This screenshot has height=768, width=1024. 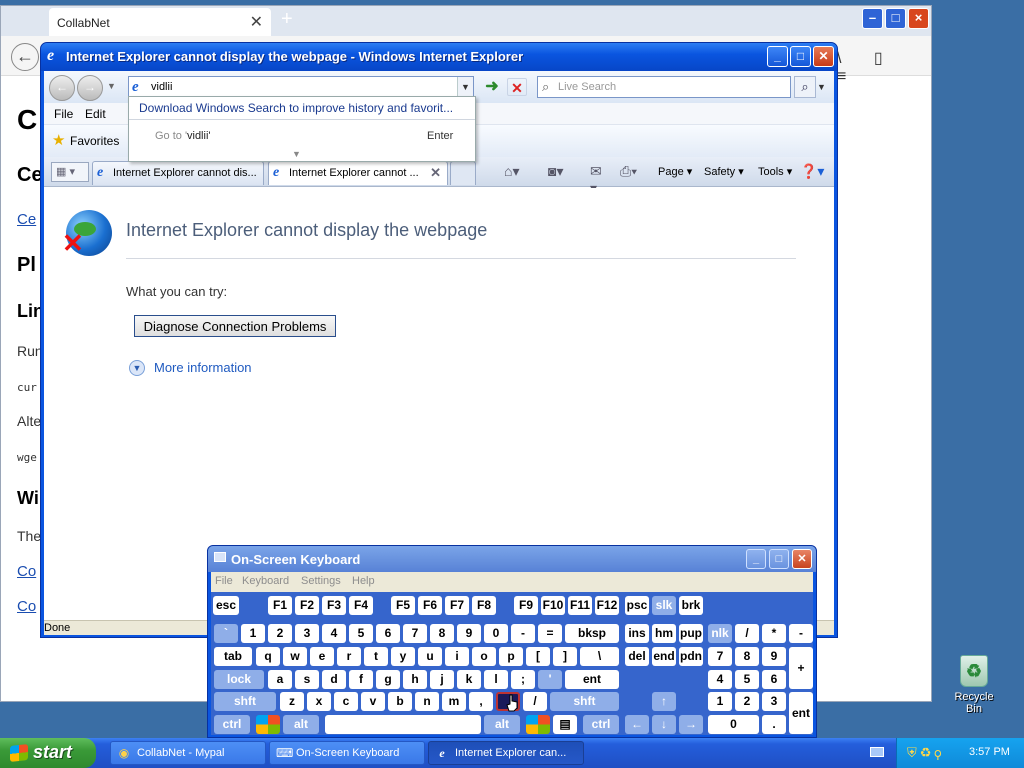 What do you see at coordinates (550, 633) in the screenshot?
I see `key-equal: =` at bounding box center [550, 633].